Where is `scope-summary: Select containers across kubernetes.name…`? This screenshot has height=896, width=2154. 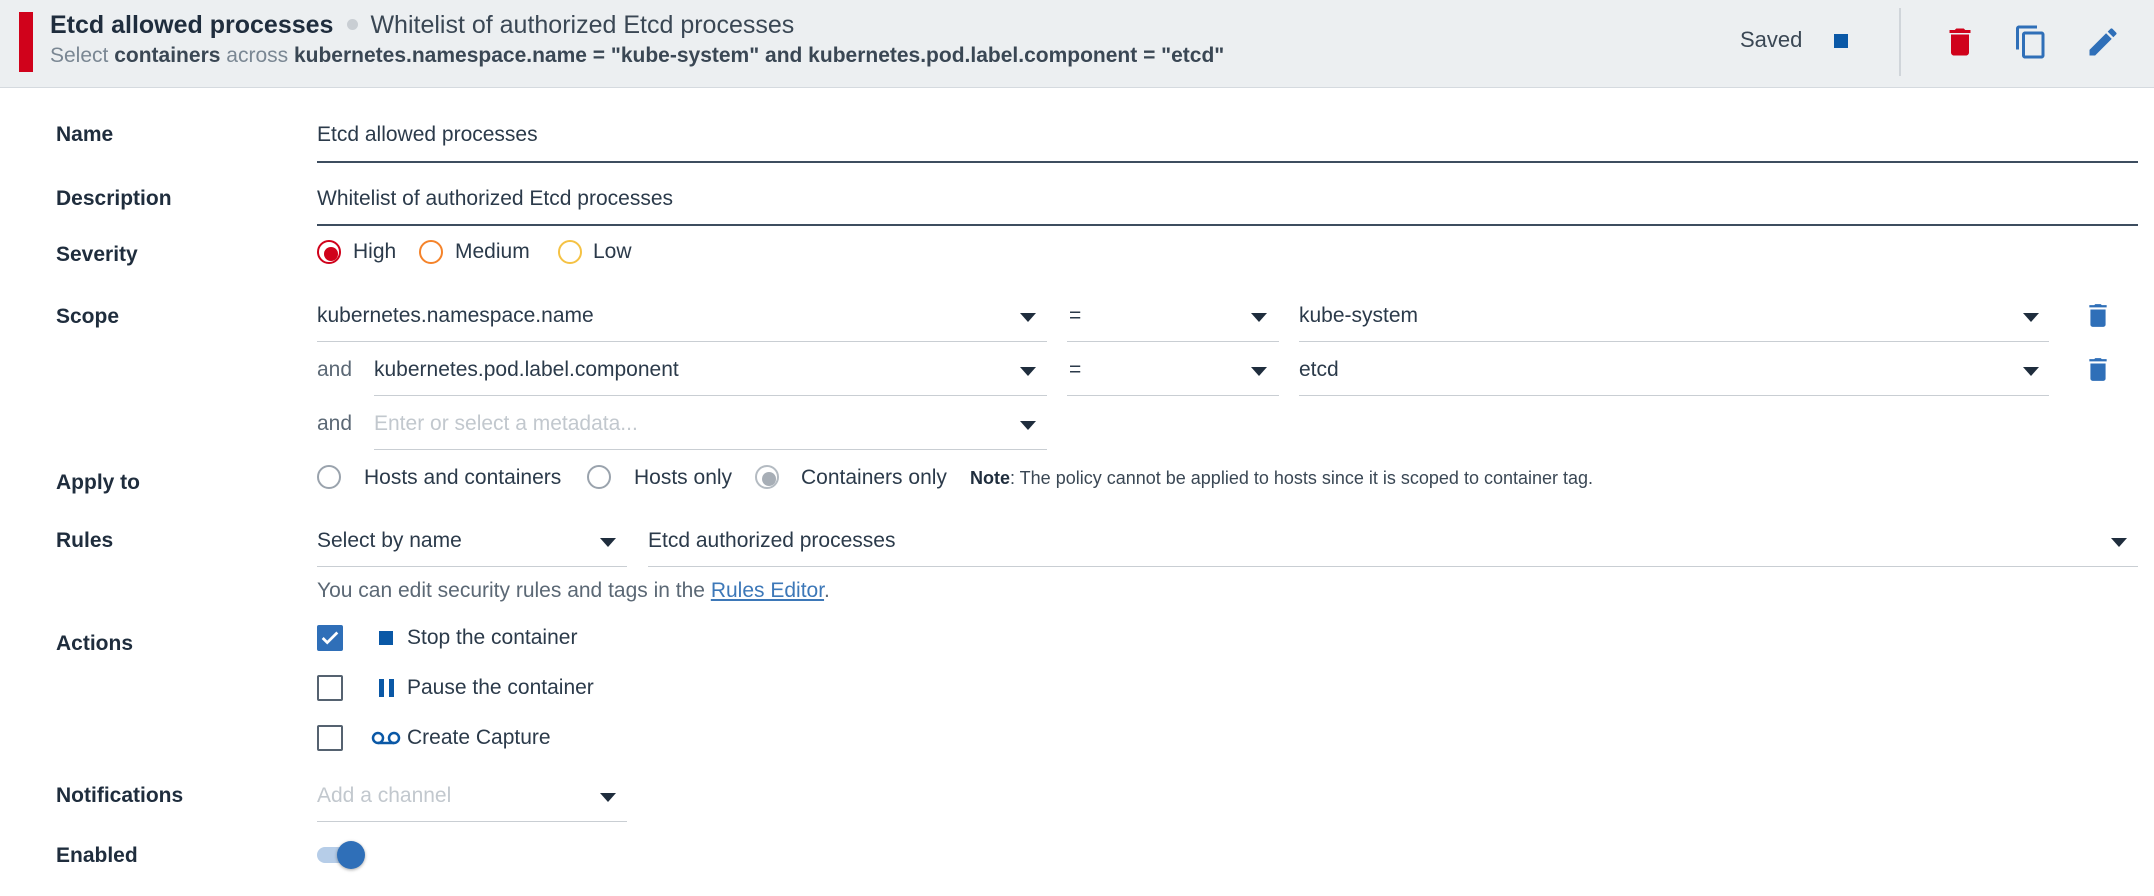
scope-summary: Select containers across kubernetes.name… is located at coordinates (637, 55).